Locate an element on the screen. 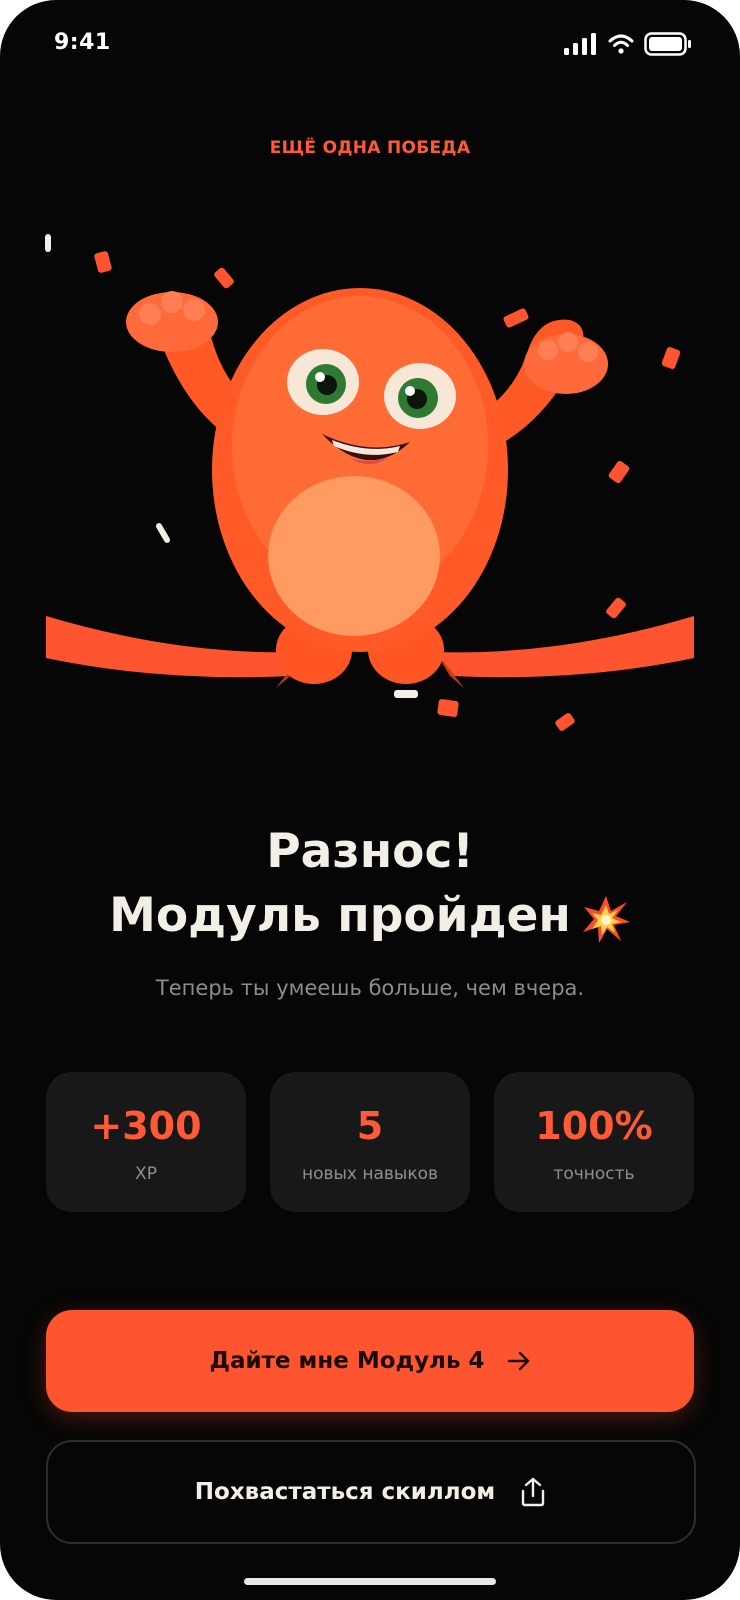  finish-ribbon-right is located at coordinates (565, 647).